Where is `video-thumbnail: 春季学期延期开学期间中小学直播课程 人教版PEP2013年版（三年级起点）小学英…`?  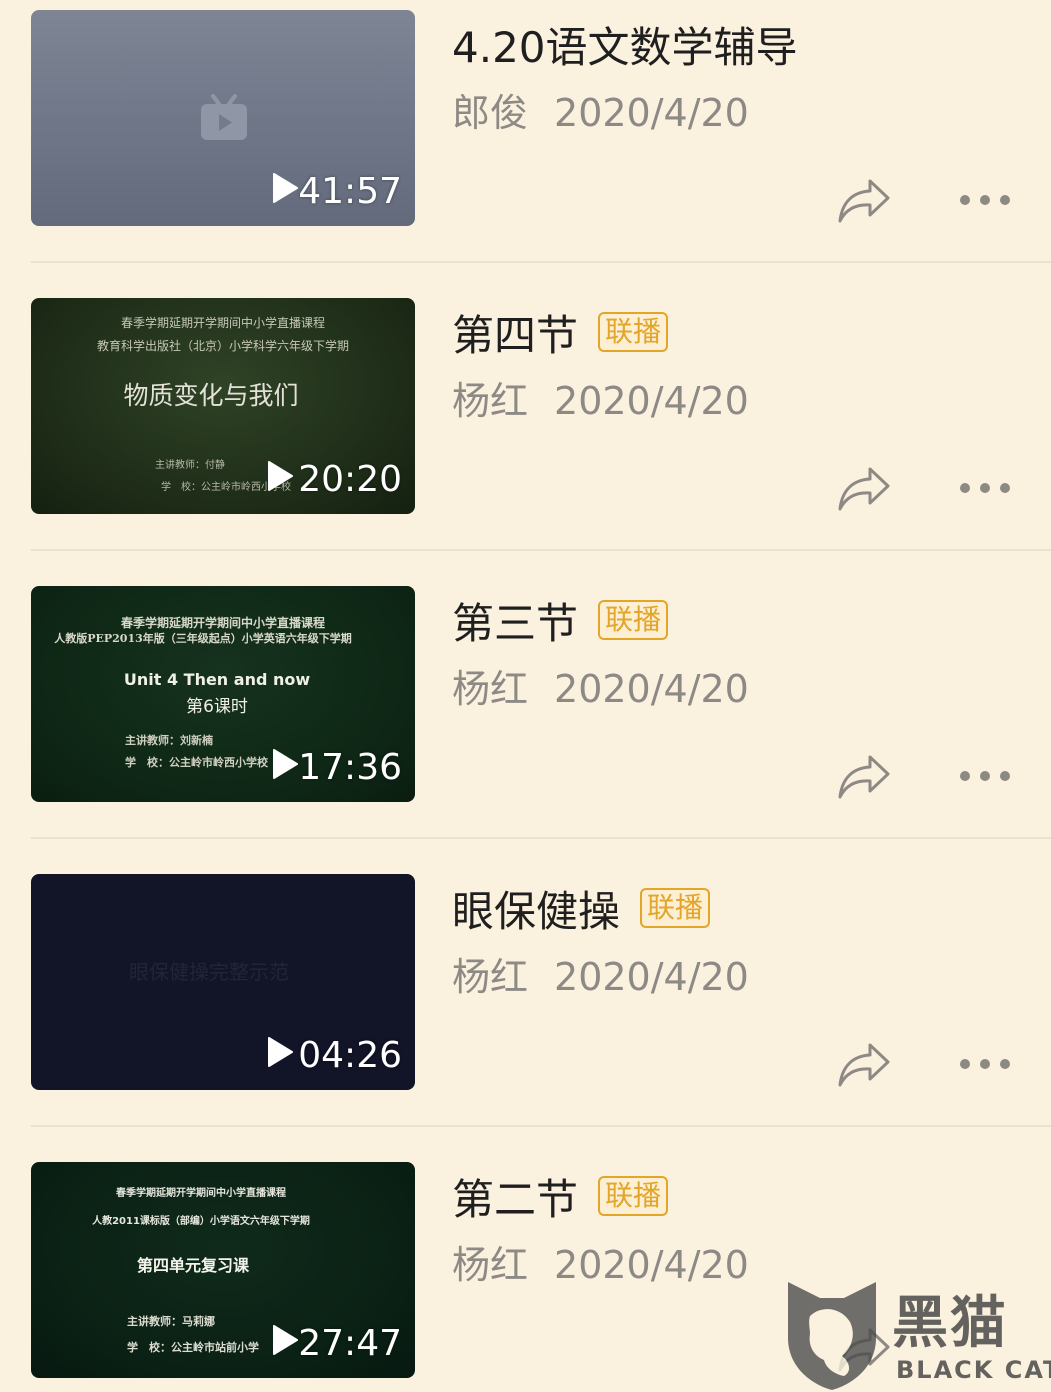 video-thumbnail: 春季学期延期开学期间中小学直播课程 人教版PEP2013年版（三年级起点）小学英… is located at coordinates (223, 694).